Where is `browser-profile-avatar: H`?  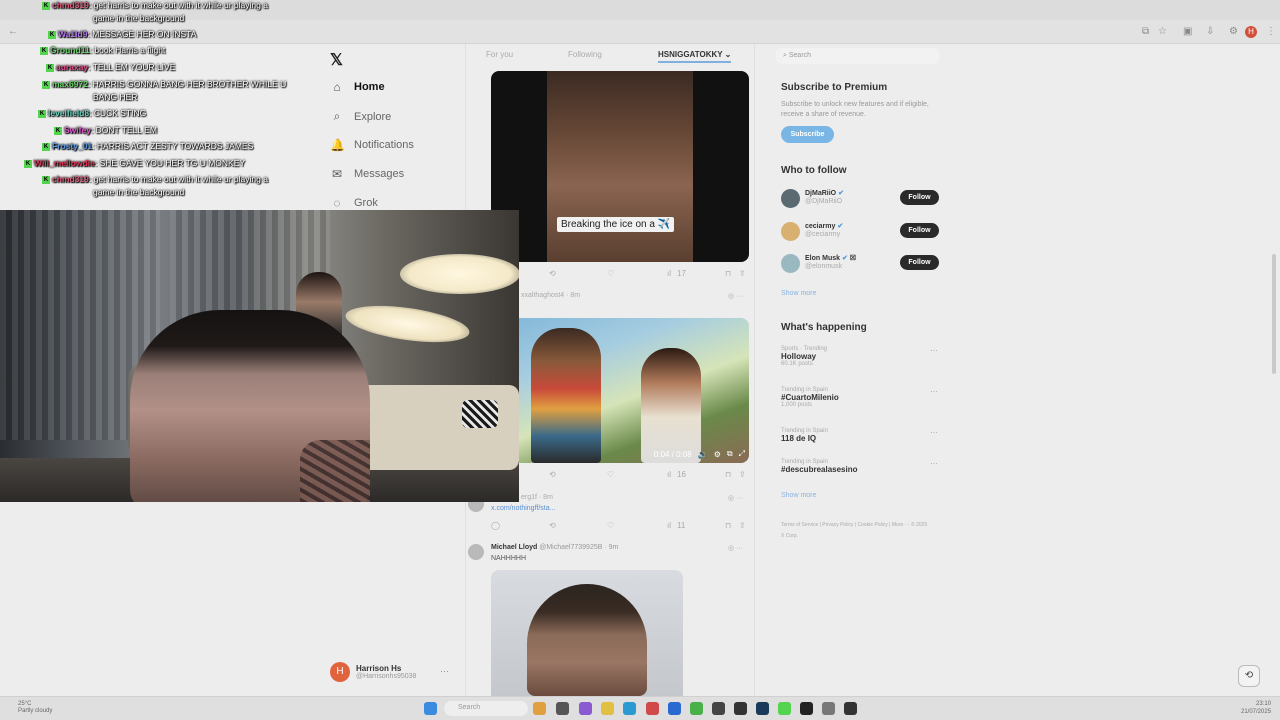 browser-profile-avatar: H is located at coordinates (1251, 32).